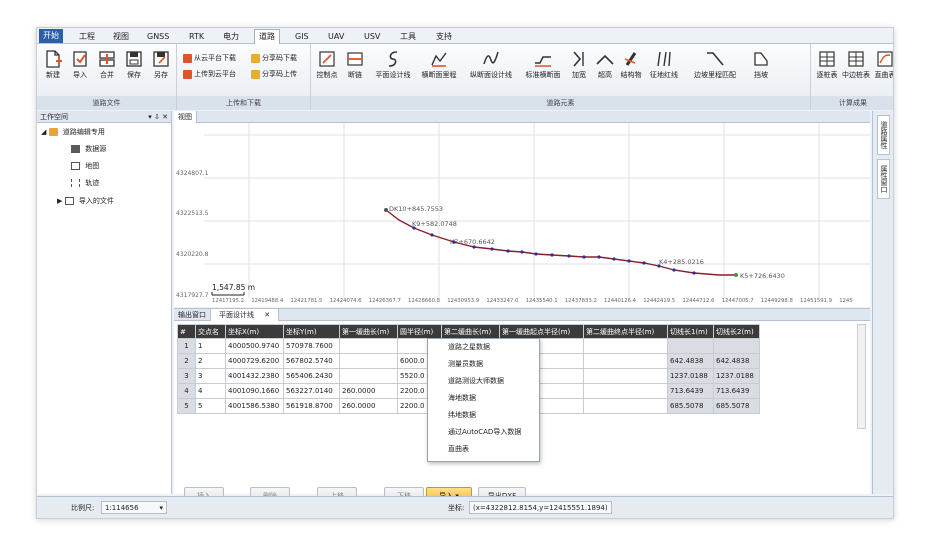  Describe the element at coordinates (51, 36) in the screenshot. I see `menu-start: 开始` at that location.